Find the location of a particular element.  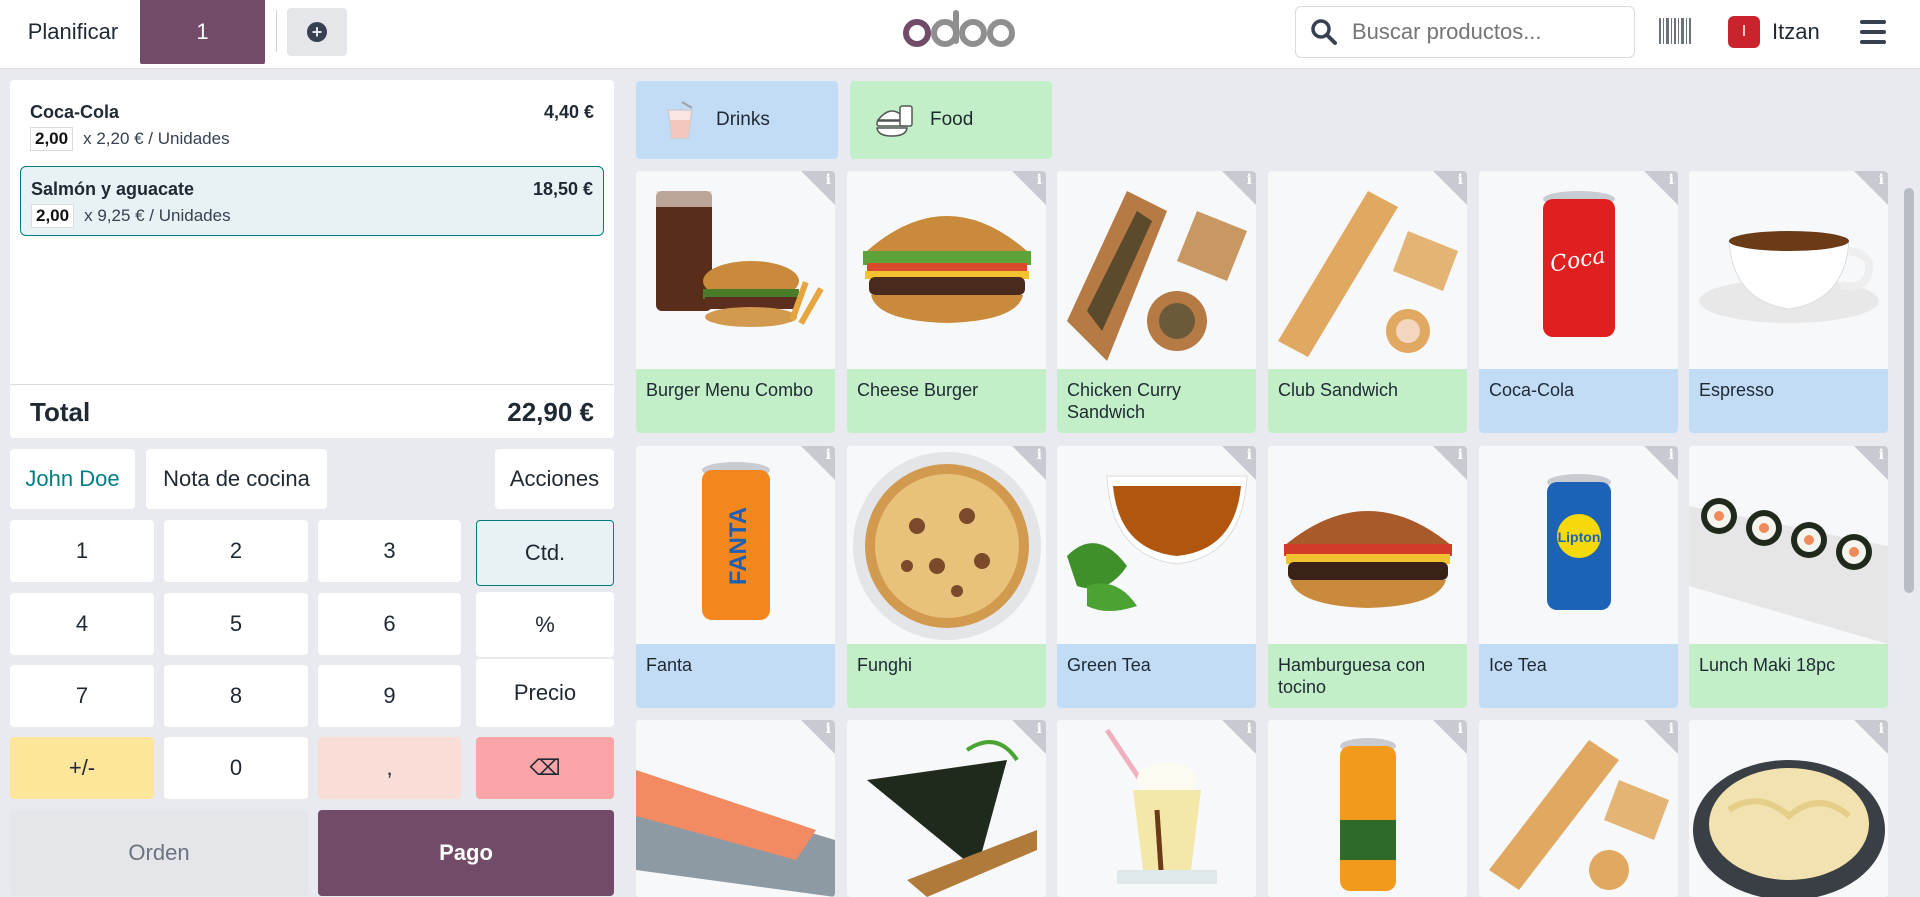

order-line-name: Coca-Cola is located at coordinates (75, 112).